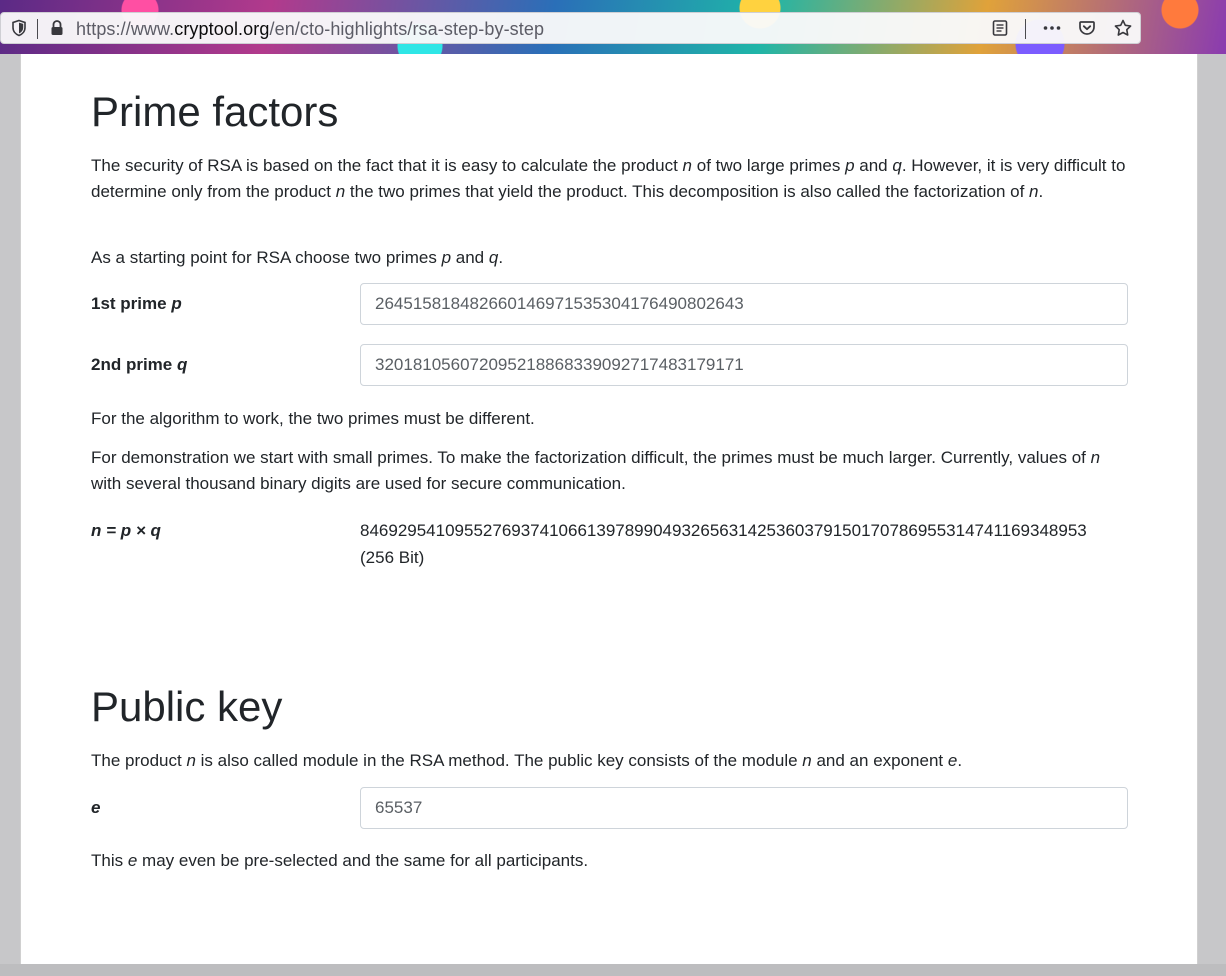  I want to click on bookmark-star-icon, so click(1122, 28).